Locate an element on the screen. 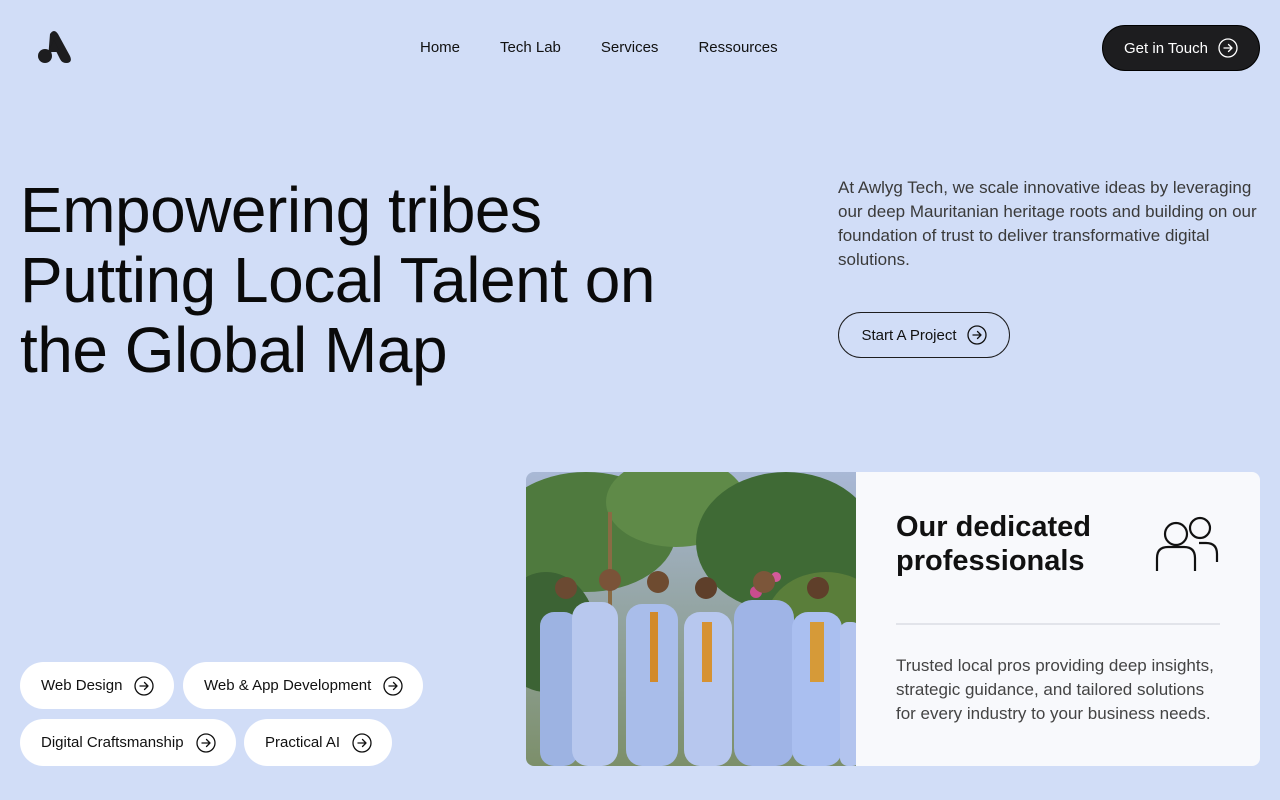  service-pill-practical-ai: Practical AI is located at coordinates (318, 742).